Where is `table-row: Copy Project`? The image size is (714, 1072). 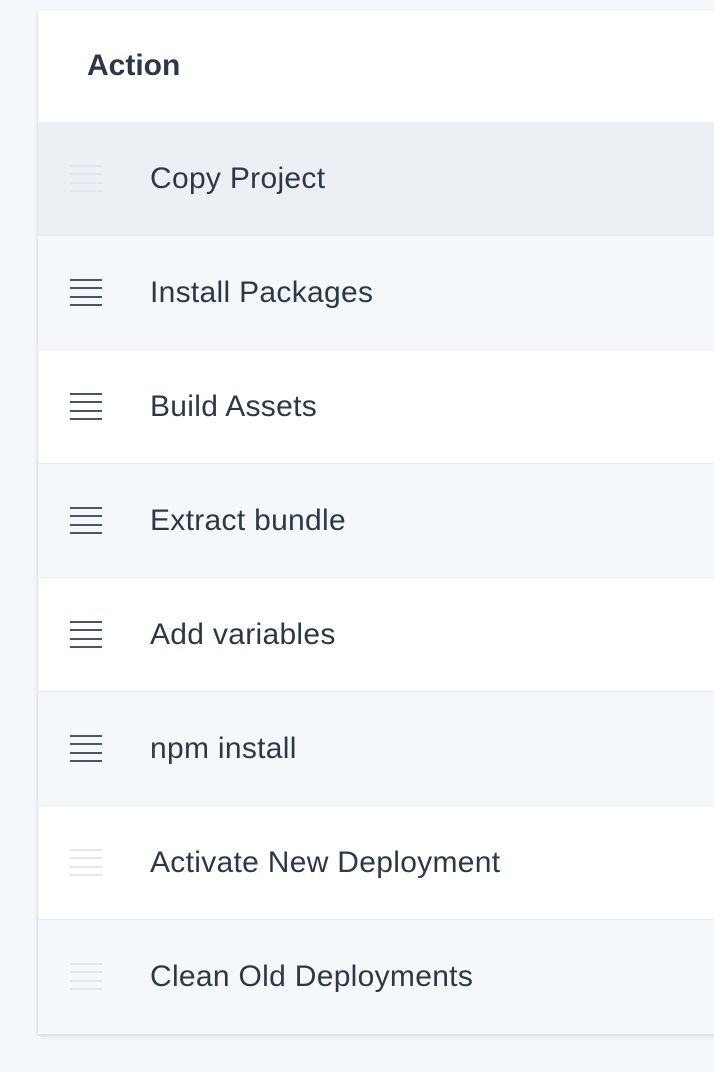 table-row: Copy Project is located at coordinates (376, 178).